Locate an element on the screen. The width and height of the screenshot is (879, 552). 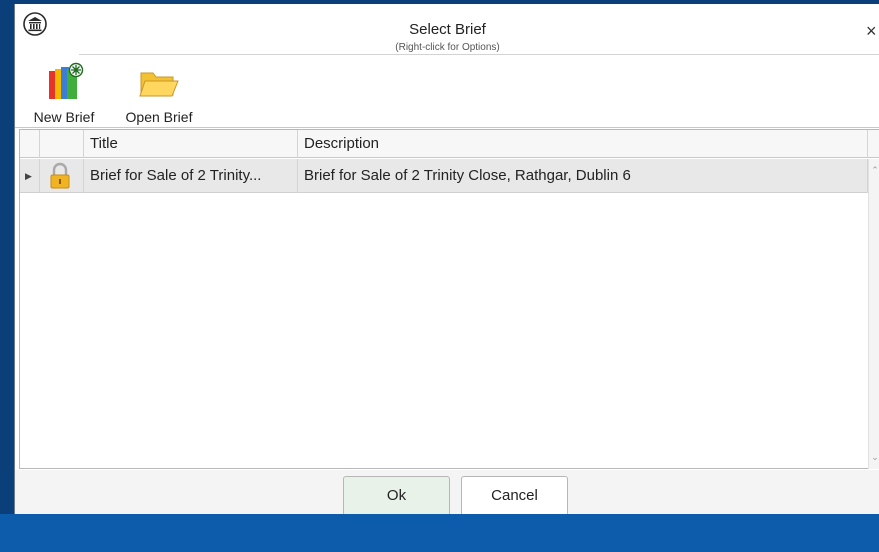
title-bar: Select Brief (Right-click for Options) × is located at coordinates (447, 29).